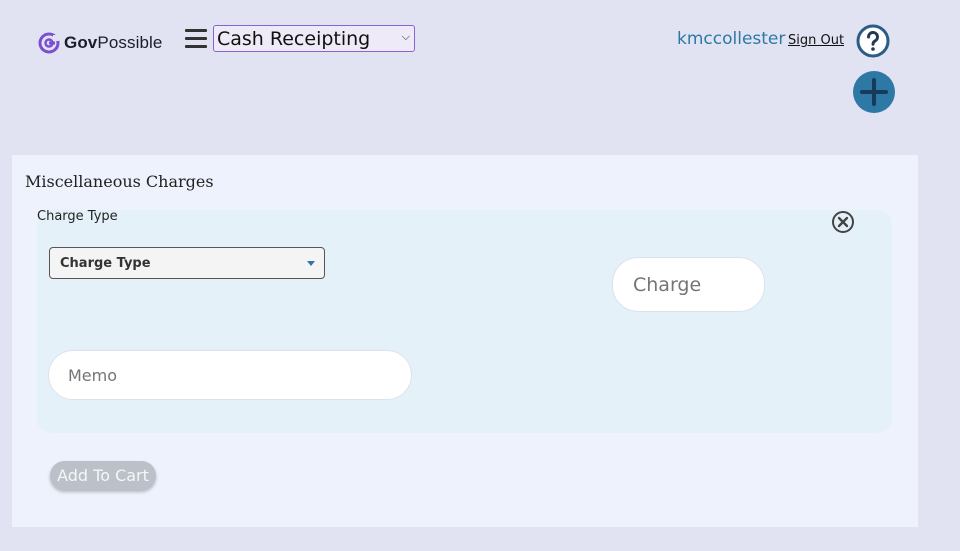 The height and width of the screenshot is (551, 960). I want to click on charge-type-select: Charge Type, so click(187, 263).